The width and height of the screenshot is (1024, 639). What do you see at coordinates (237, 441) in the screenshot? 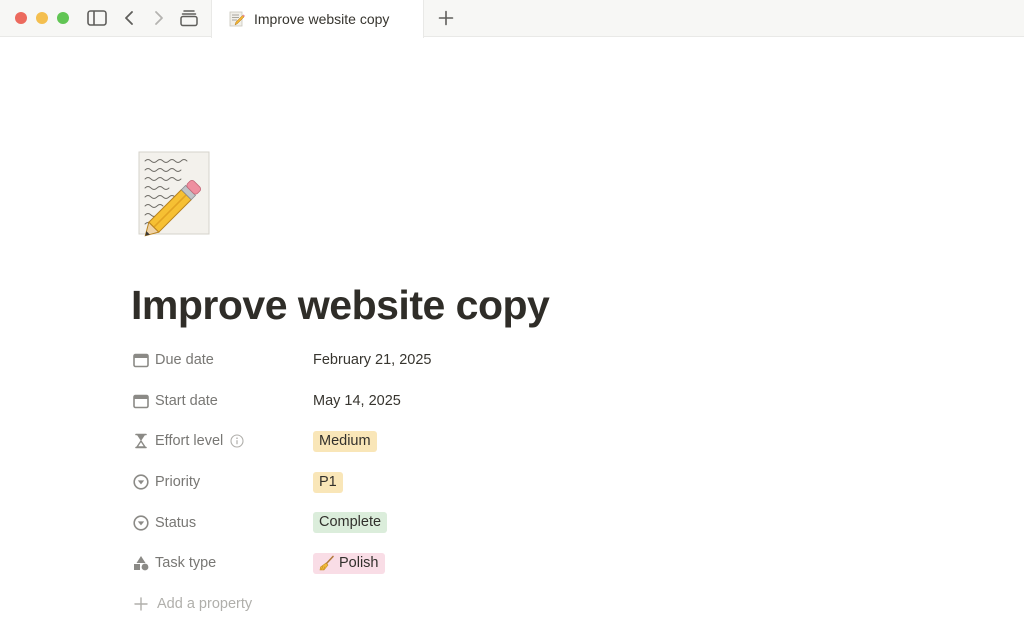
I see `info-icon` at bounding box center [237, 441].